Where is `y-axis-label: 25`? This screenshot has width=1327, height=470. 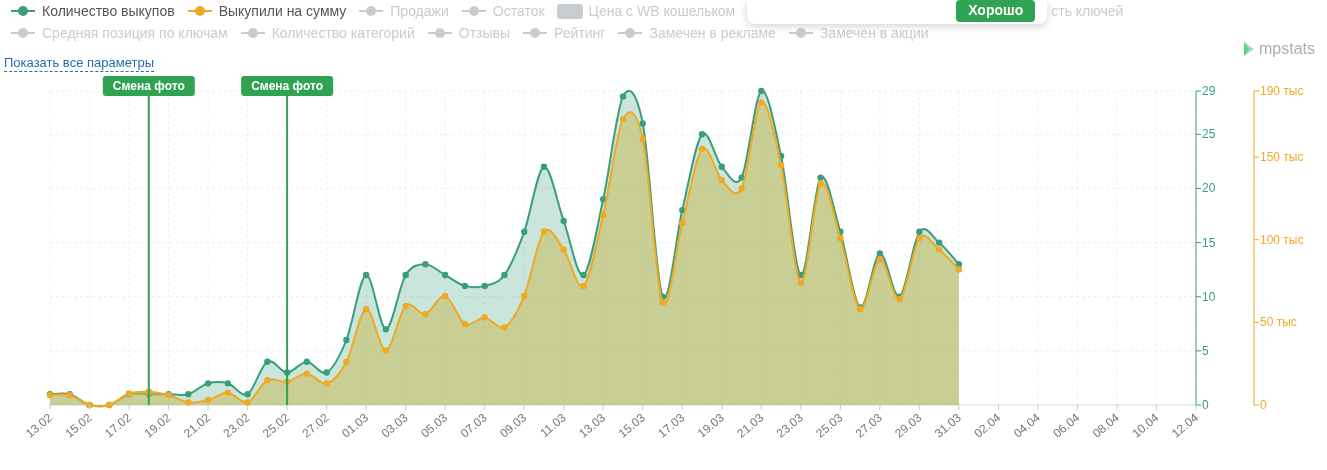 y-axis-label: 25 is located at coordinates (1209, 134).